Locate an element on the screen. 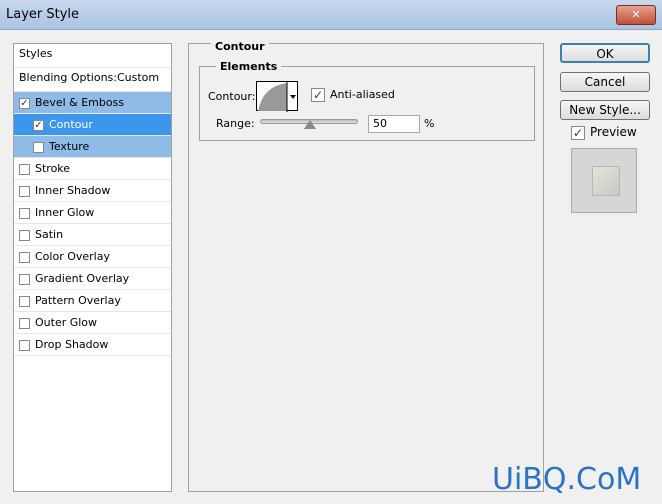 Image resolution: width=662 pixels, height=504 pixels. style-item-drop-shadow: Drop Shadow is located at coordinates (92, 345).